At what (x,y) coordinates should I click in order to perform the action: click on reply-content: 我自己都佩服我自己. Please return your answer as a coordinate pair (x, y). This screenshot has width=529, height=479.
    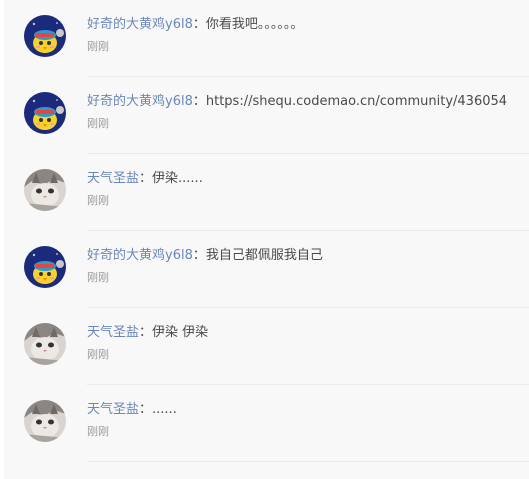
    Looking at the image, I should click on (264, 255).